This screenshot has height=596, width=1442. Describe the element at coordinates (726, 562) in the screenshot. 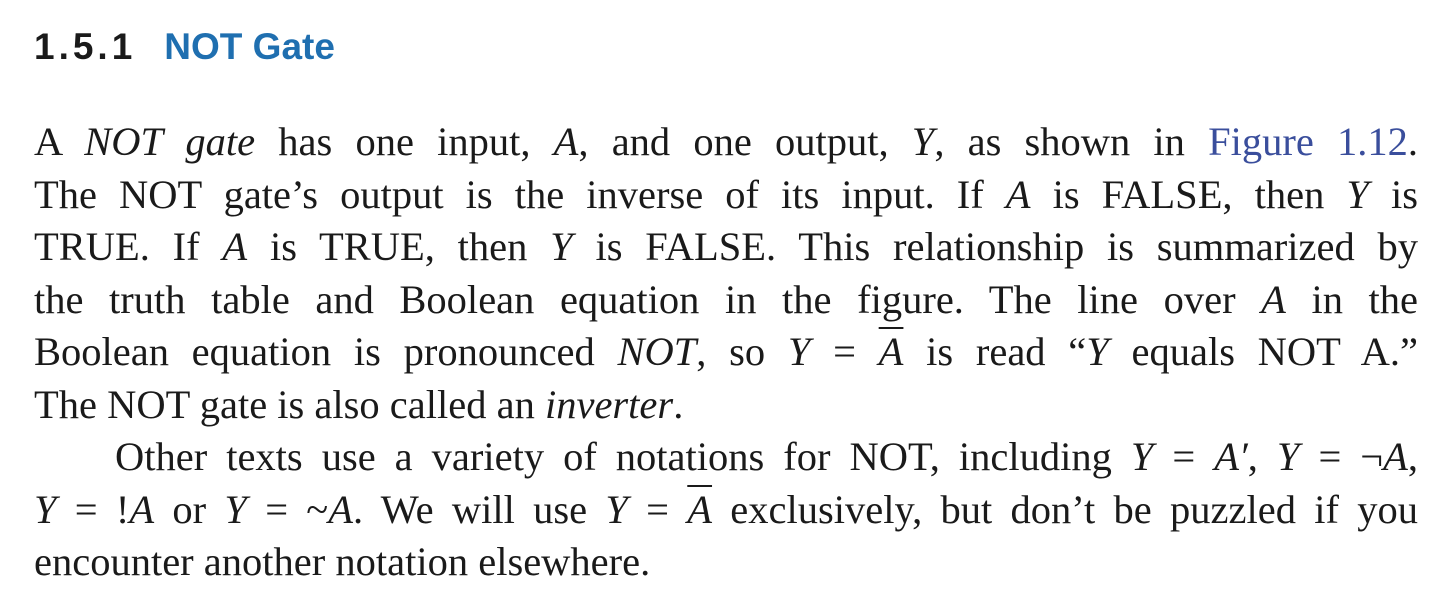

I see `text-line: encounter another notation elsewhere.` at that location.